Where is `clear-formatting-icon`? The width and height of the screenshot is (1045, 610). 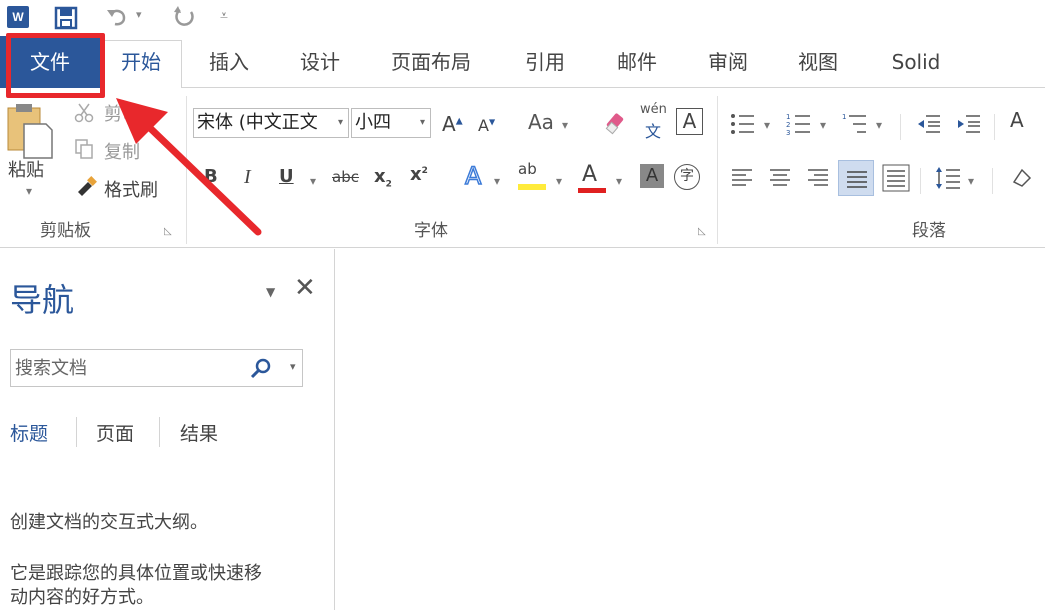 clear-formatting-icon is located at coordinates (617, 123).